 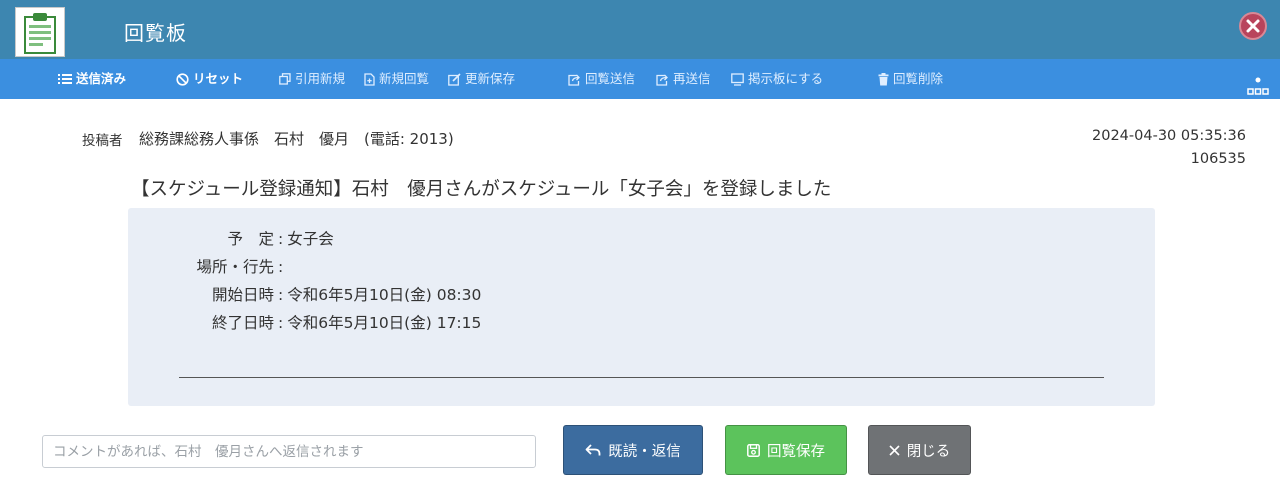 I want to click on toolbar-new-circular-label: 新規回覧, so click(x=404, y=78).